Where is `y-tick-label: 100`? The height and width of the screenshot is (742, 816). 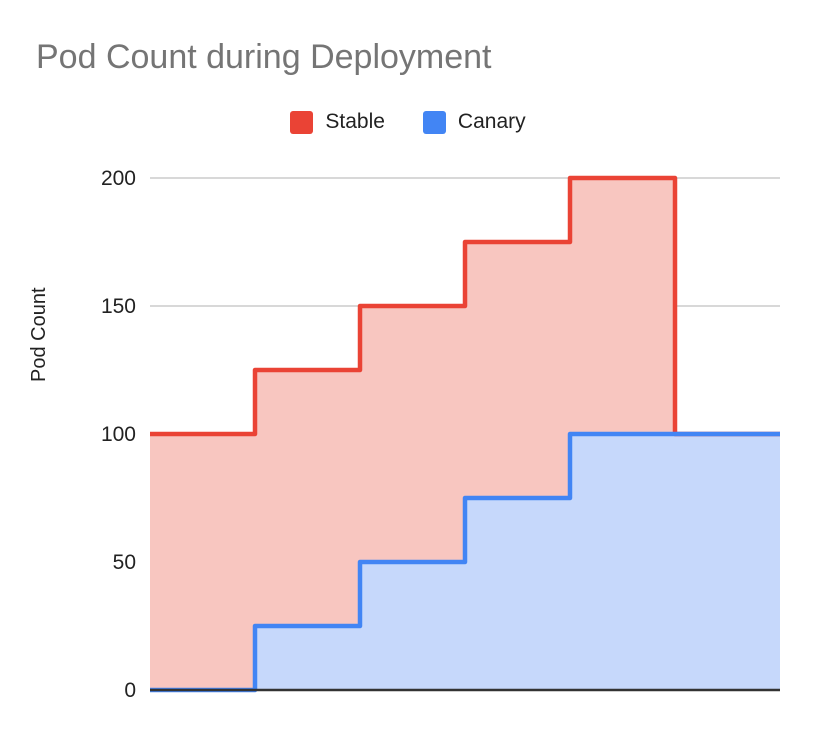
y-tick-label: 100 is located at coordinates (118, 434).